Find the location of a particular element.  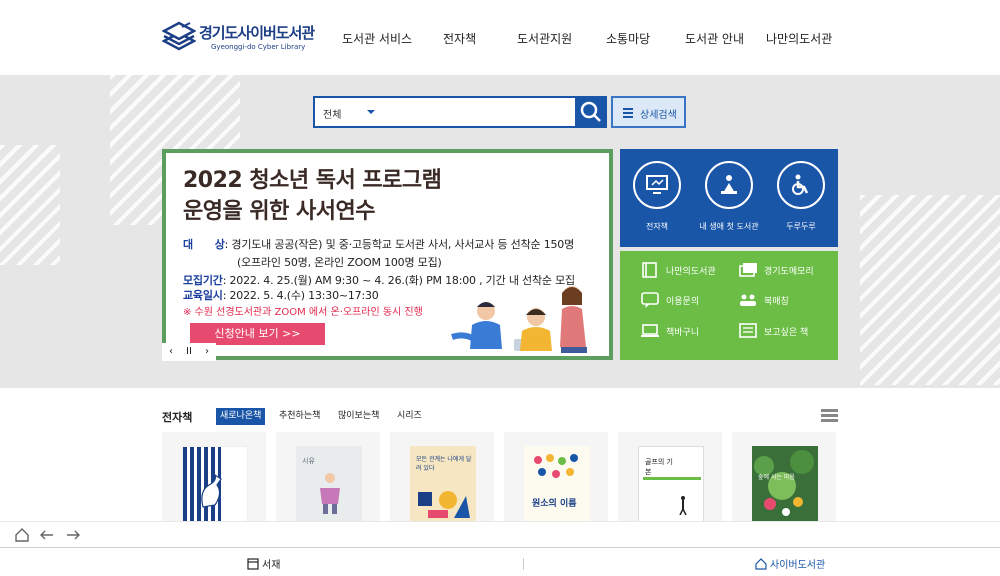

back-arrow-icon is located at coordinates (47, 535).